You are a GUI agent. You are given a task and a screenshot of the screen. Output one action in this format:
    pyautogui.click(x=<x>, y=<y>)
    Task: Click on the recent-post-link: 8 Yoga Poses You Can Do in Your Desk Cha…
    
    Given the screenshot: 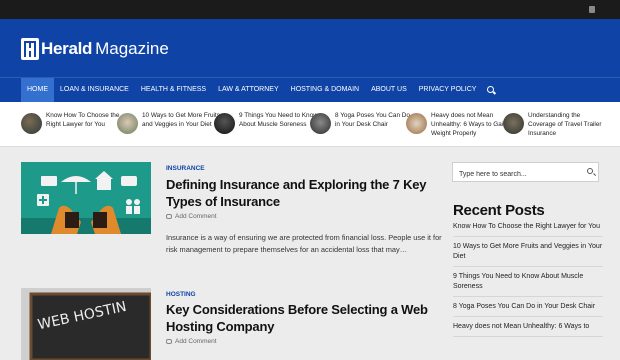 What is the action you would take?
    pyautogui.click(x=528, y=309)
    